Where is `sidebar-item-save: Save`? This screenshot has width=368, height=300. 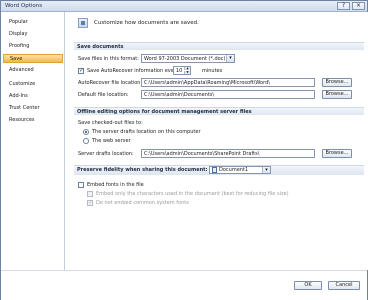
sidebar-item-save: Save is located at coordinates (33, 58).